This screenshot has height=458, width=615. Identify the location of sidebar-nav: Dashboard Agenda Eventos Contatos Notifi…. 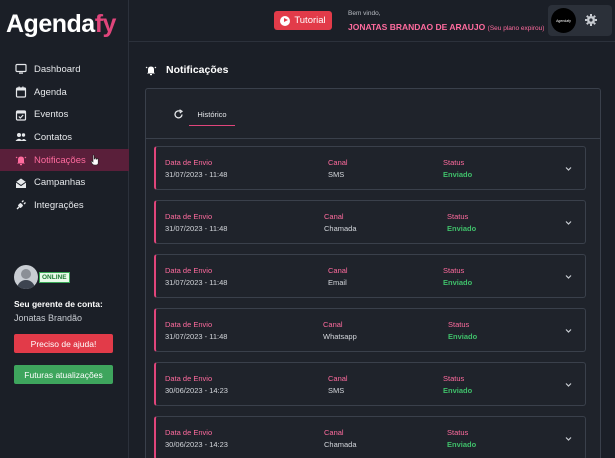
(64, 137).